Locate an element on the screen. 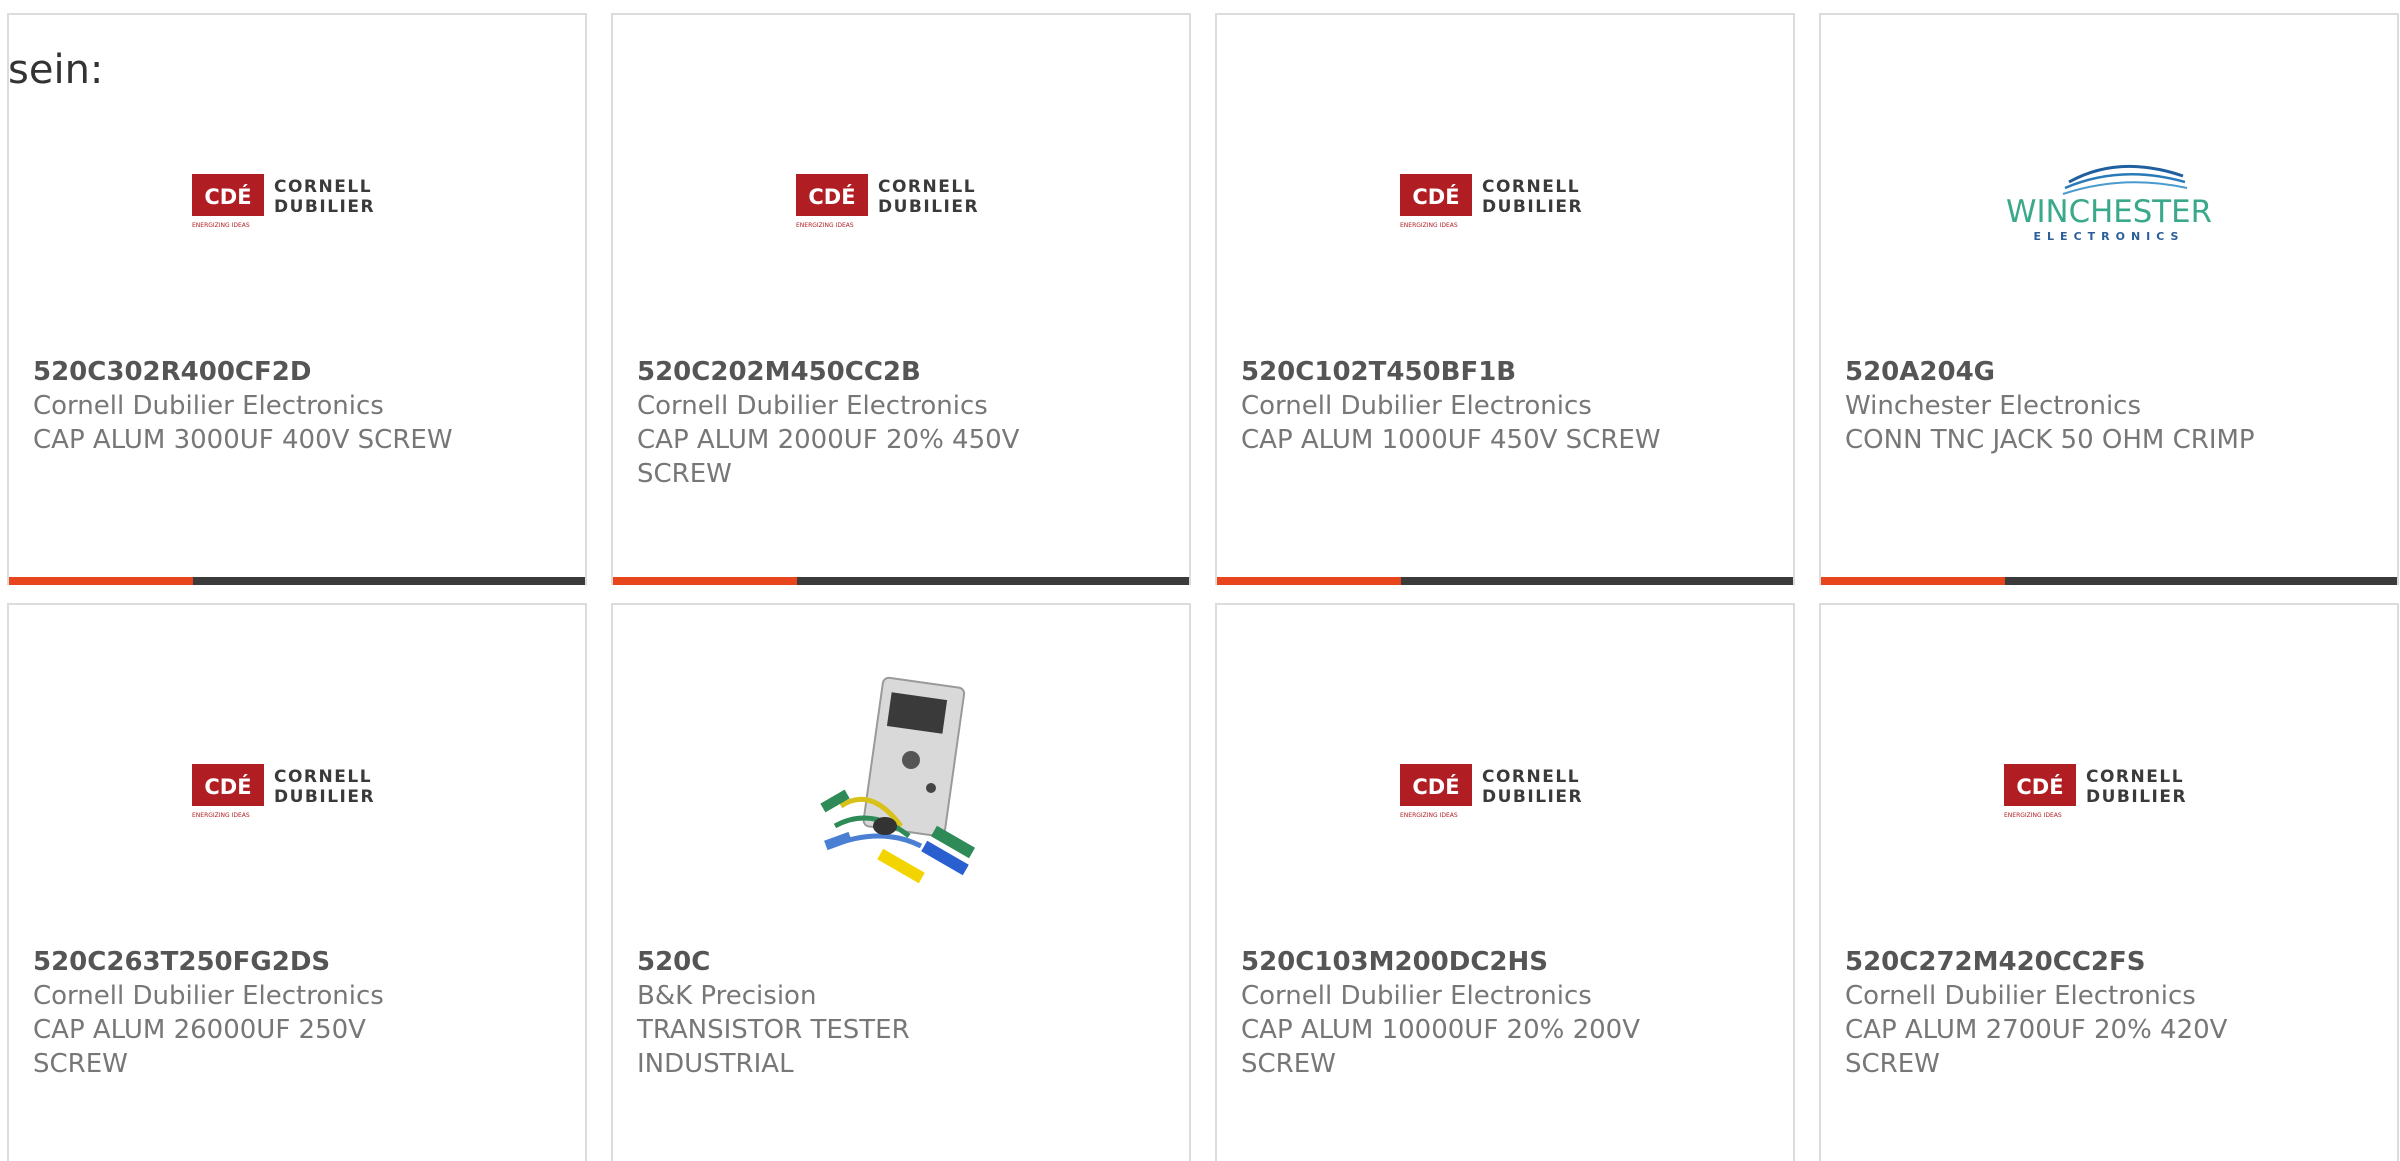  part-number: 520A204G is located at coordinates (2109, 372).